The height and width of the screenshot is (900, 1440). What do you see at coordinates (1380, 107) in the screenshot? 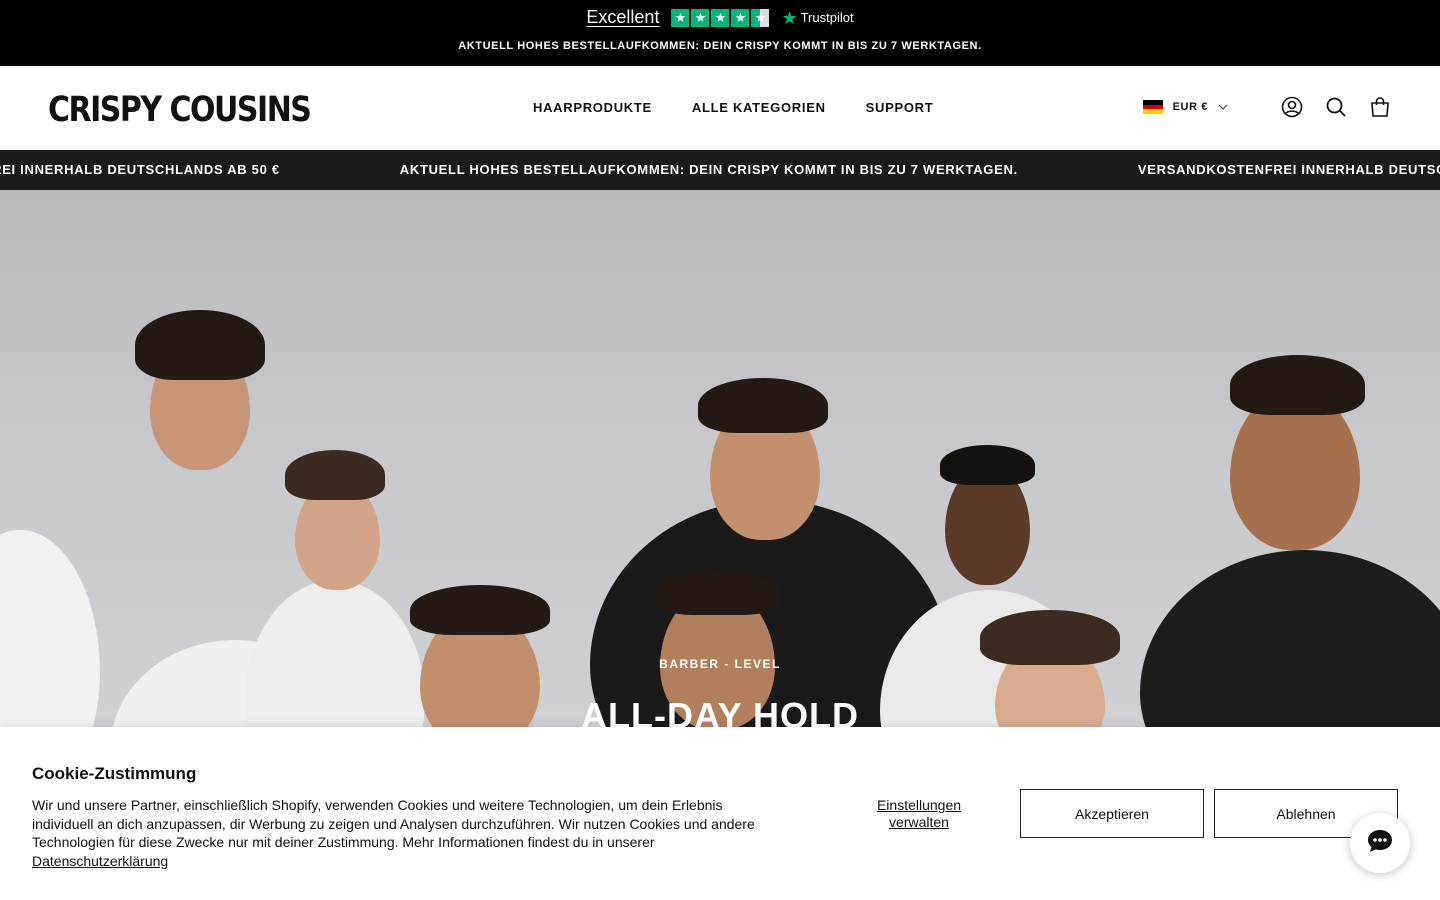
I see `cart-icon` at bounding box center [1380, 107].